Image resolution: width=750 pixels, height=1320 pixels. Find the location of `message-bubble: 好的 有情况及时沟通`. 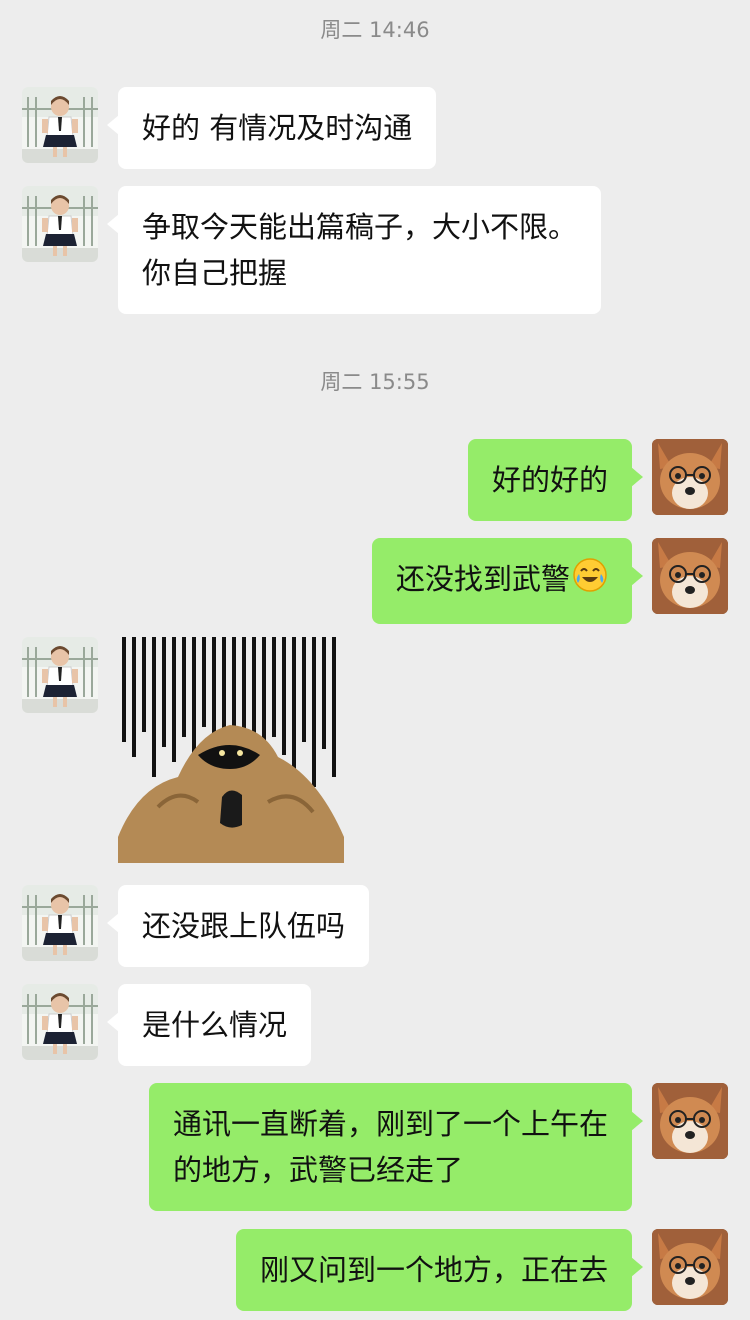

message-bubble: 好的 有情况及时沟通 is located at coordinates (271, 128).